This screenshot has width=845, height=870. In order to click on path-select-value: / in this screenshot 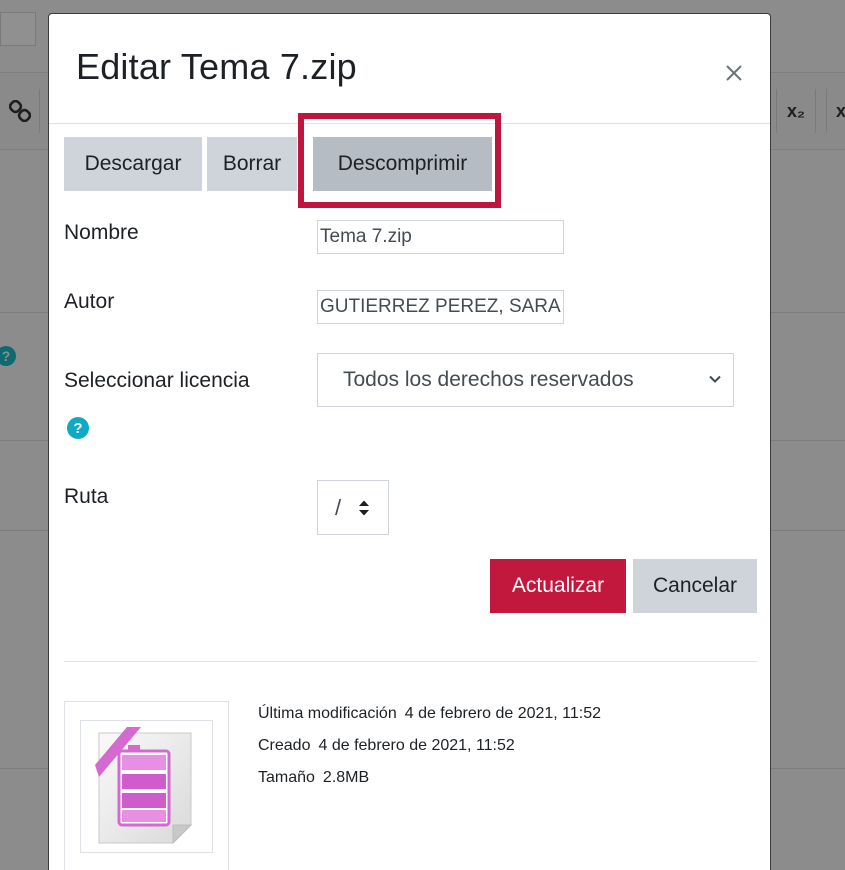, I will do `click(338, 507)`.